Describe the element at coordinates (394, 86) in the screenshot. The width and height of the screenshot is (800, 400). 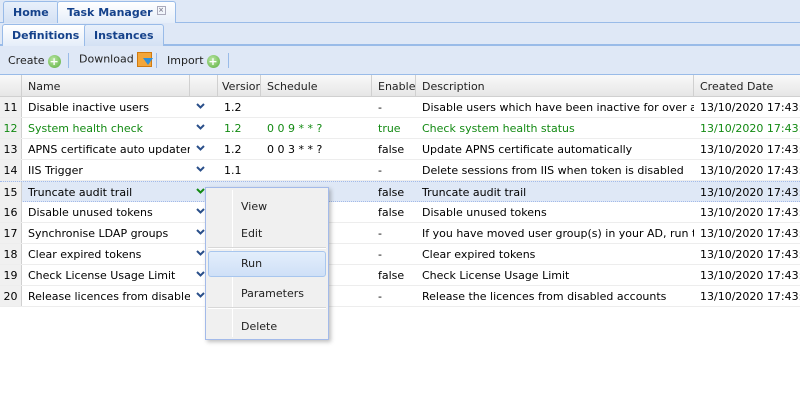
I see `header-enabled: Enabled` at that location.